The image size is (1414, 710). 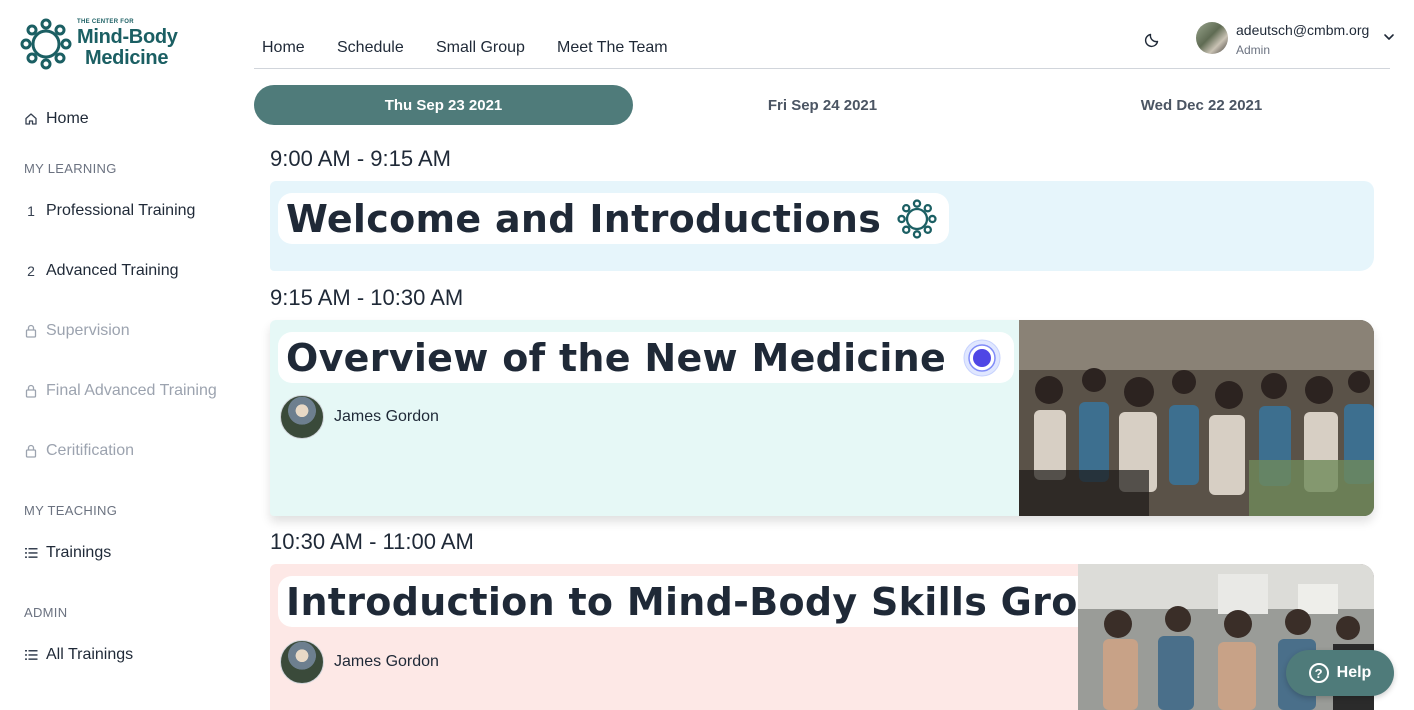 I want to click on sidebar-item-label: Home, so click(x=67, y=118).